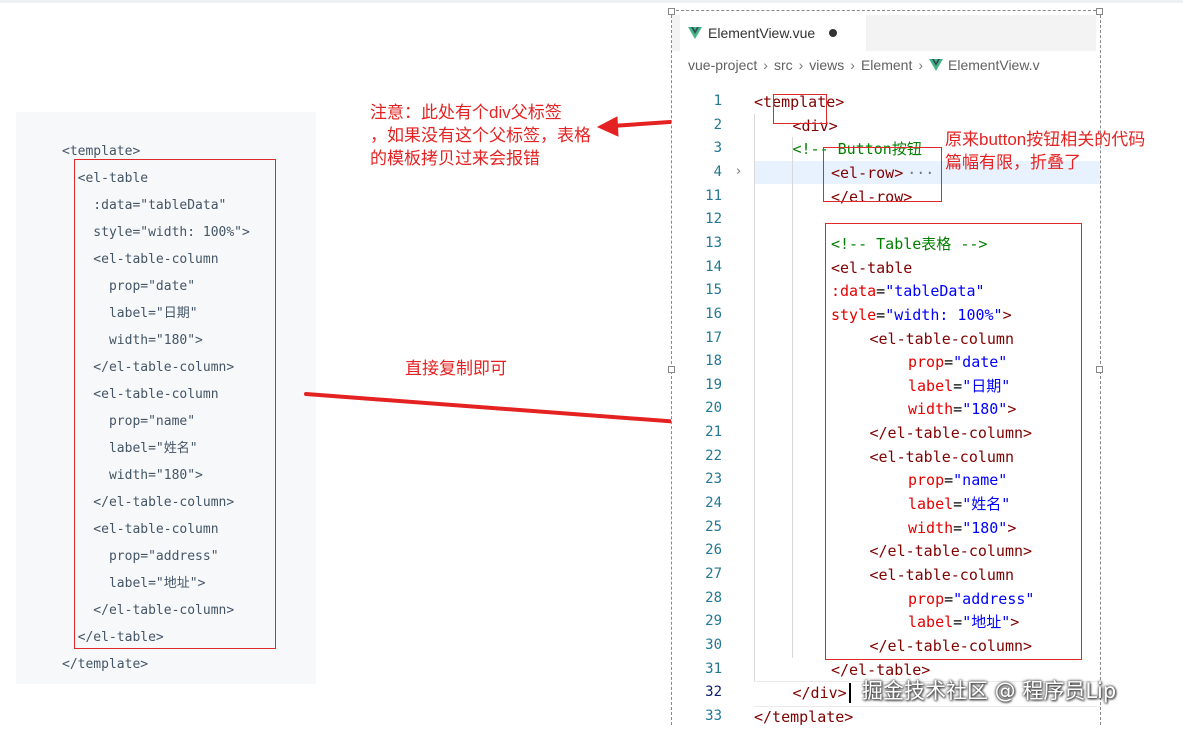 The image size is (1183, 729). What do you see at coordinates (713, 219) in the screenshot?
I see `line-number: 12` at bounding box center [713, 219].